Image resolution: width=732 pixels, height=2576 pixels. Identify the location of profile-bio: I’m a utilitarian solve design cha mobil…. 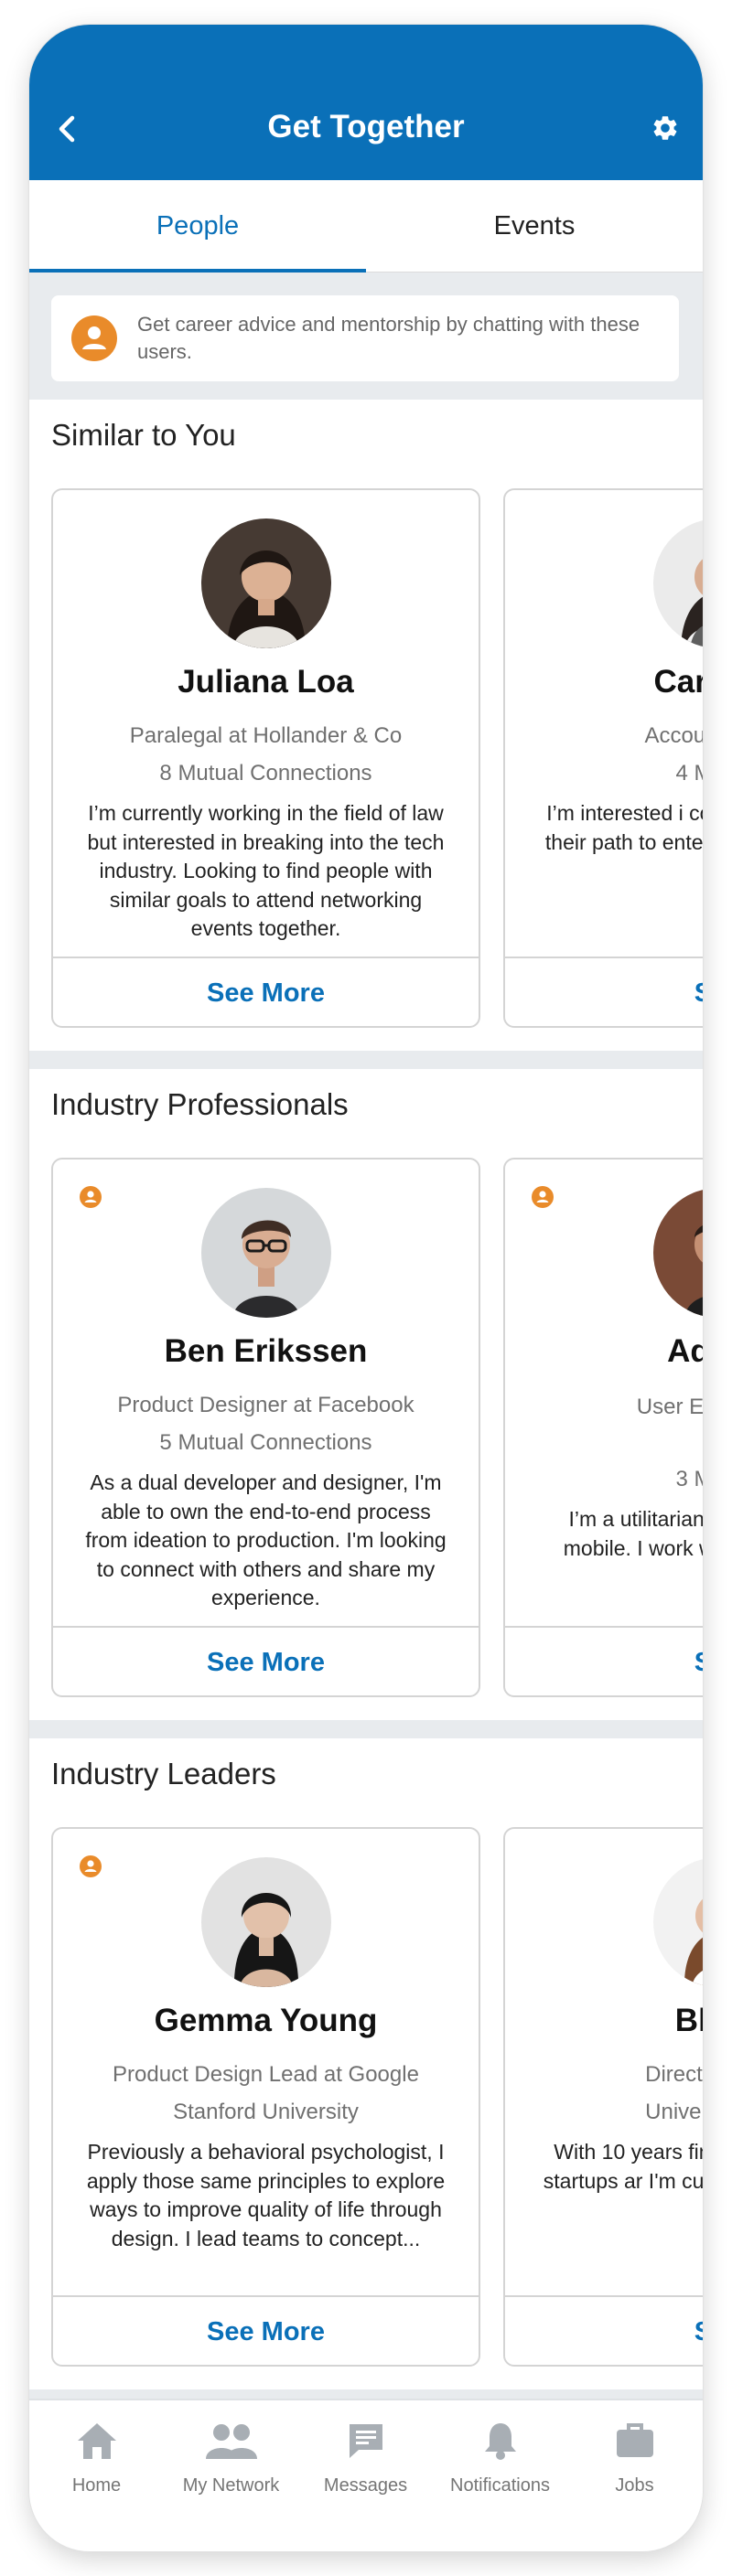
(633, 1533).